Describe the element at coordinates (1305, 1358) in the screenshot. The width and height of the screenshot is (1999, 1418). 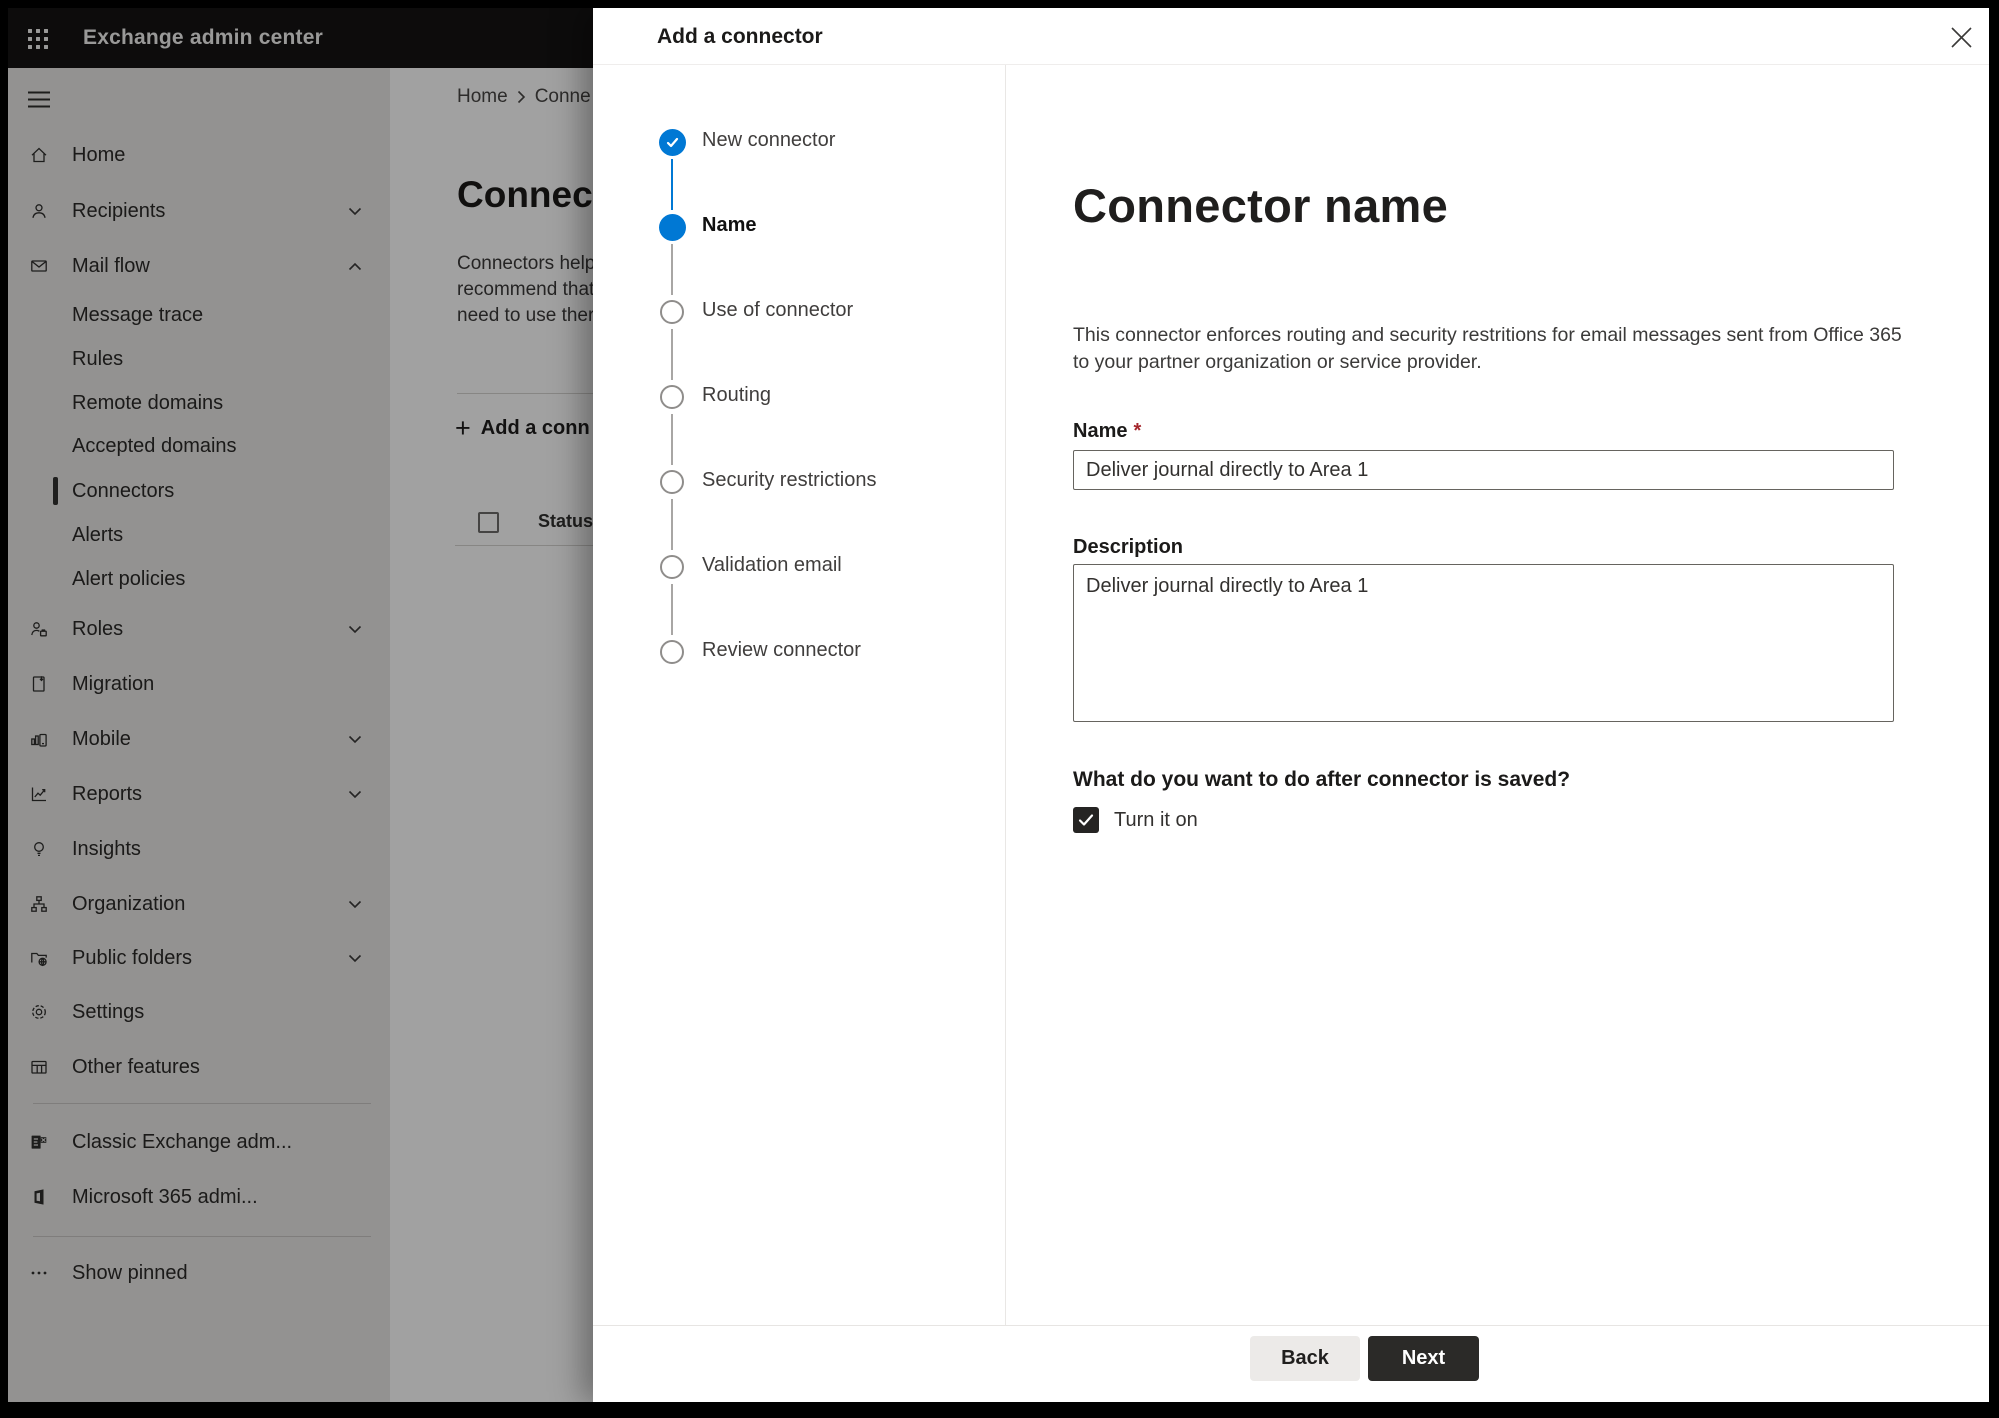
I see `back-button: Back` at that location.